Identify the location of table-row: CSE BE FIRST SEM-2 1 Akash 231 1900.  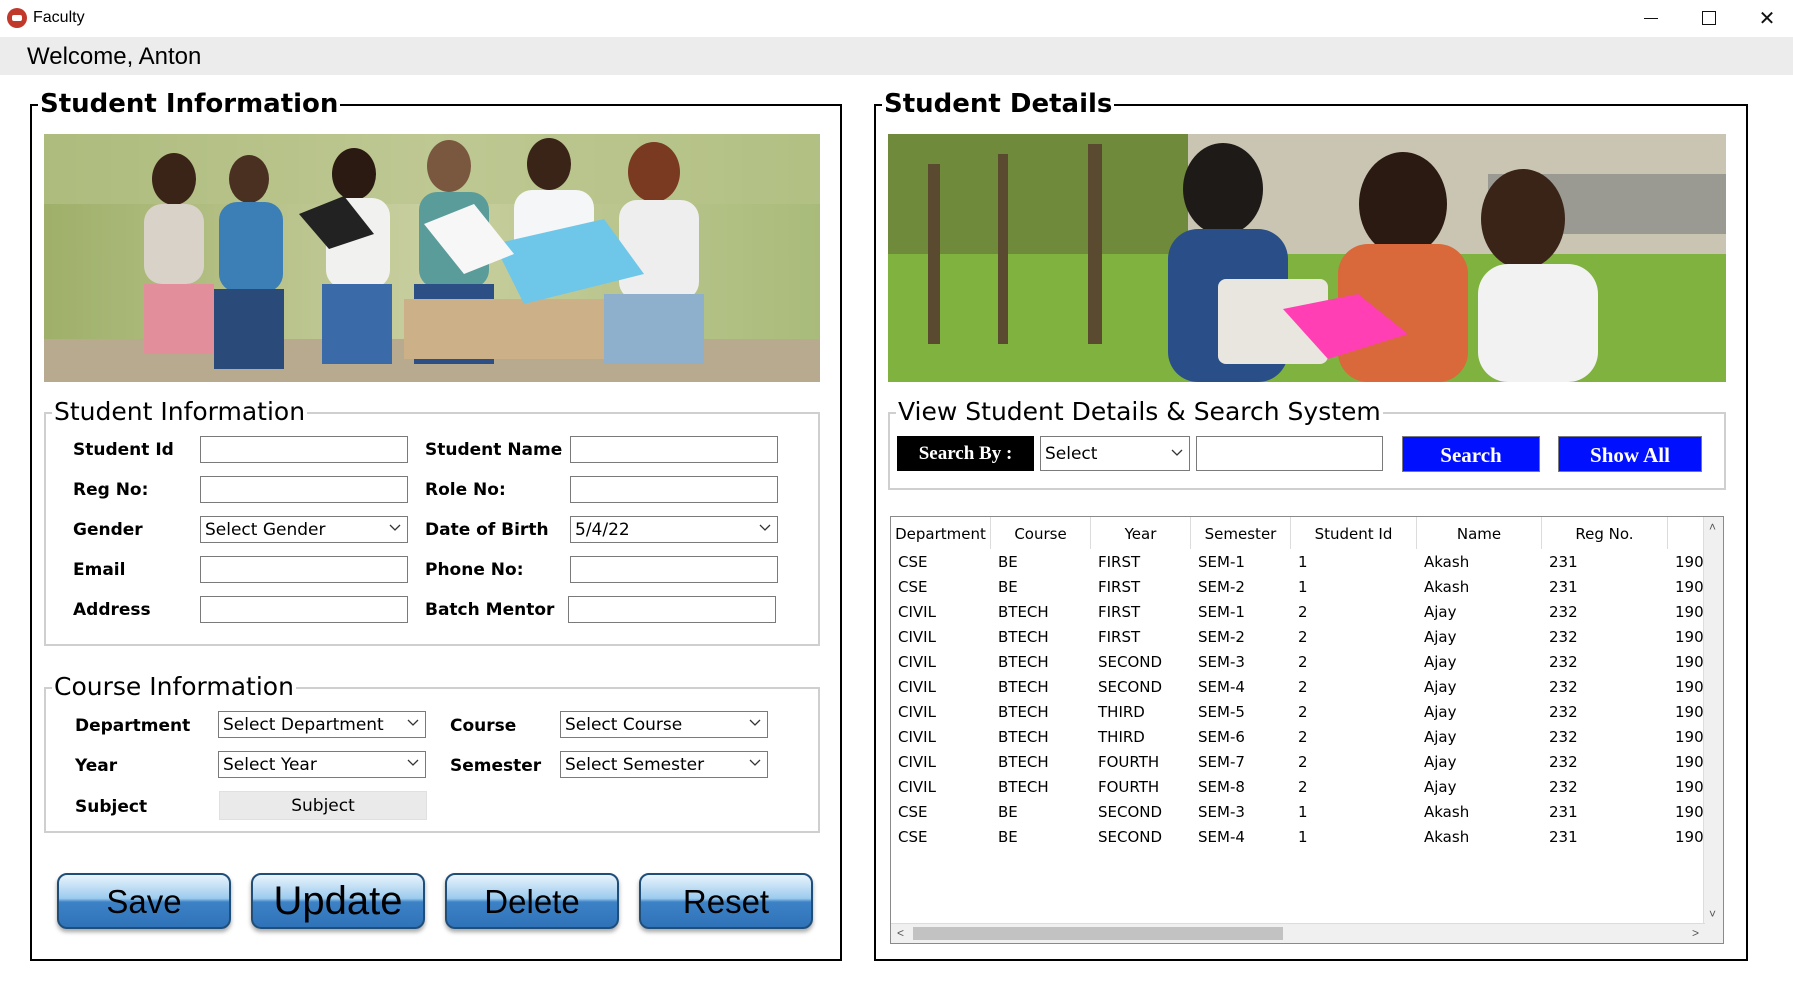
(1299, 586).